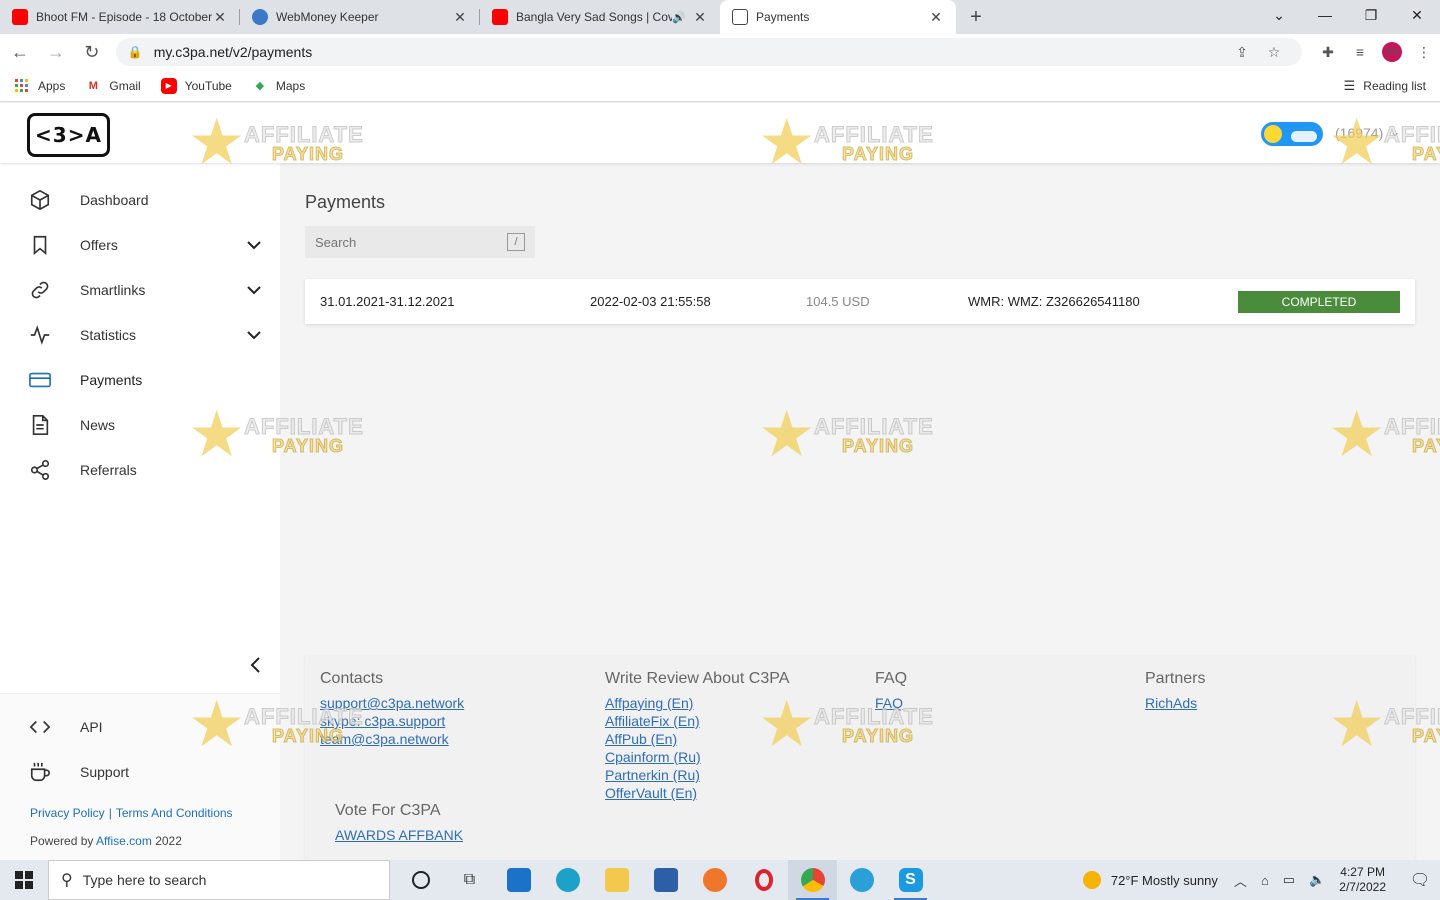  Describe the element at coordinates (388, 810) in the screenshot. I see `footer-heading: Vote For C3PA` at that location.